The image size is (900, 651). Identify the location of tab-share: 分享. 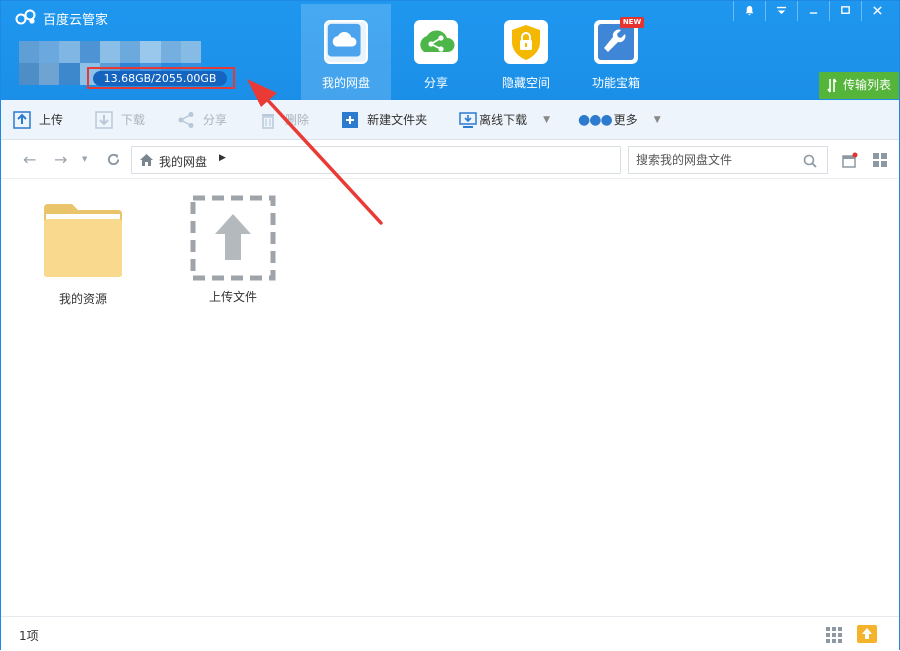
(436, 52).